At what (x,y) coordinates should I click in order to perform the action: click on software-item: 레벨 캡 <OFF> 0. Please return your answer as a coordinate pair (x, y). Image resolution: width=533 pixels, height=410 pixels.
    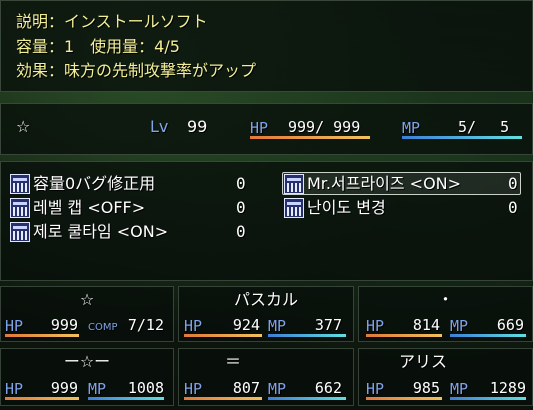
    Looking at the image, I should click on (130, 208).